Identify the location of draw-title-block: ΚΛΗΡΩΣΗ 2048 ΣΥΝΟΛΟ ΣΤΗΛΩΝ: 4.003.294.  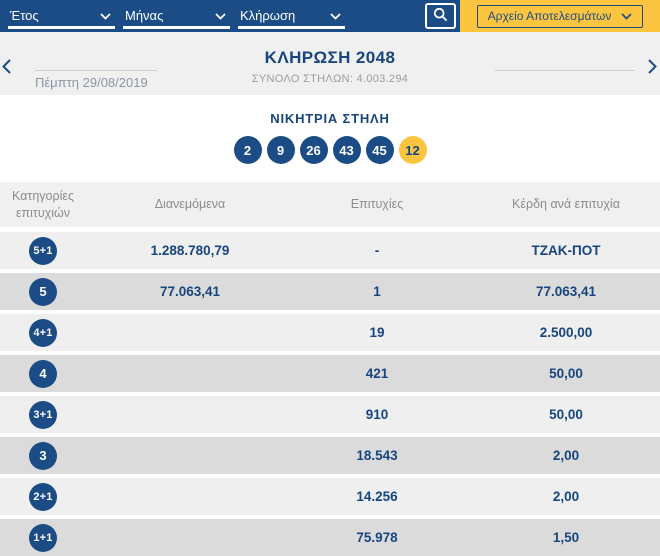
(330, 66).